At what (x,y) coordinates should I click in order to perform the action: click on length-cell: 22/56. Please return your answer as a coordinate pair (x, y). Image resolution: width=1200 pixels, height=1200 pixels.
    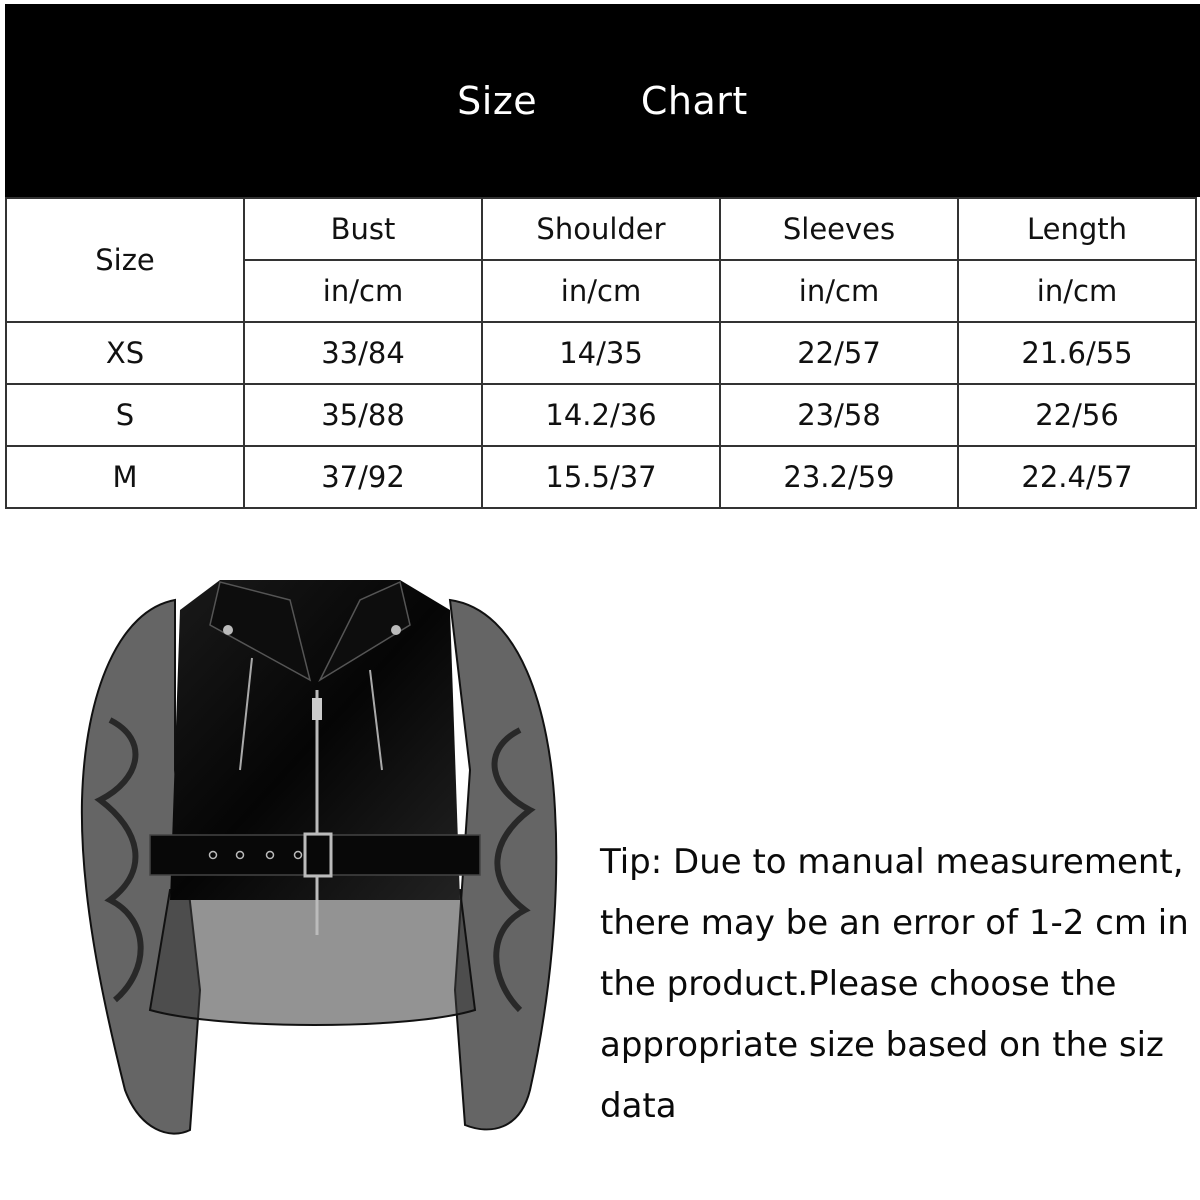
    Looking at the image, I should click on (1077, 415).